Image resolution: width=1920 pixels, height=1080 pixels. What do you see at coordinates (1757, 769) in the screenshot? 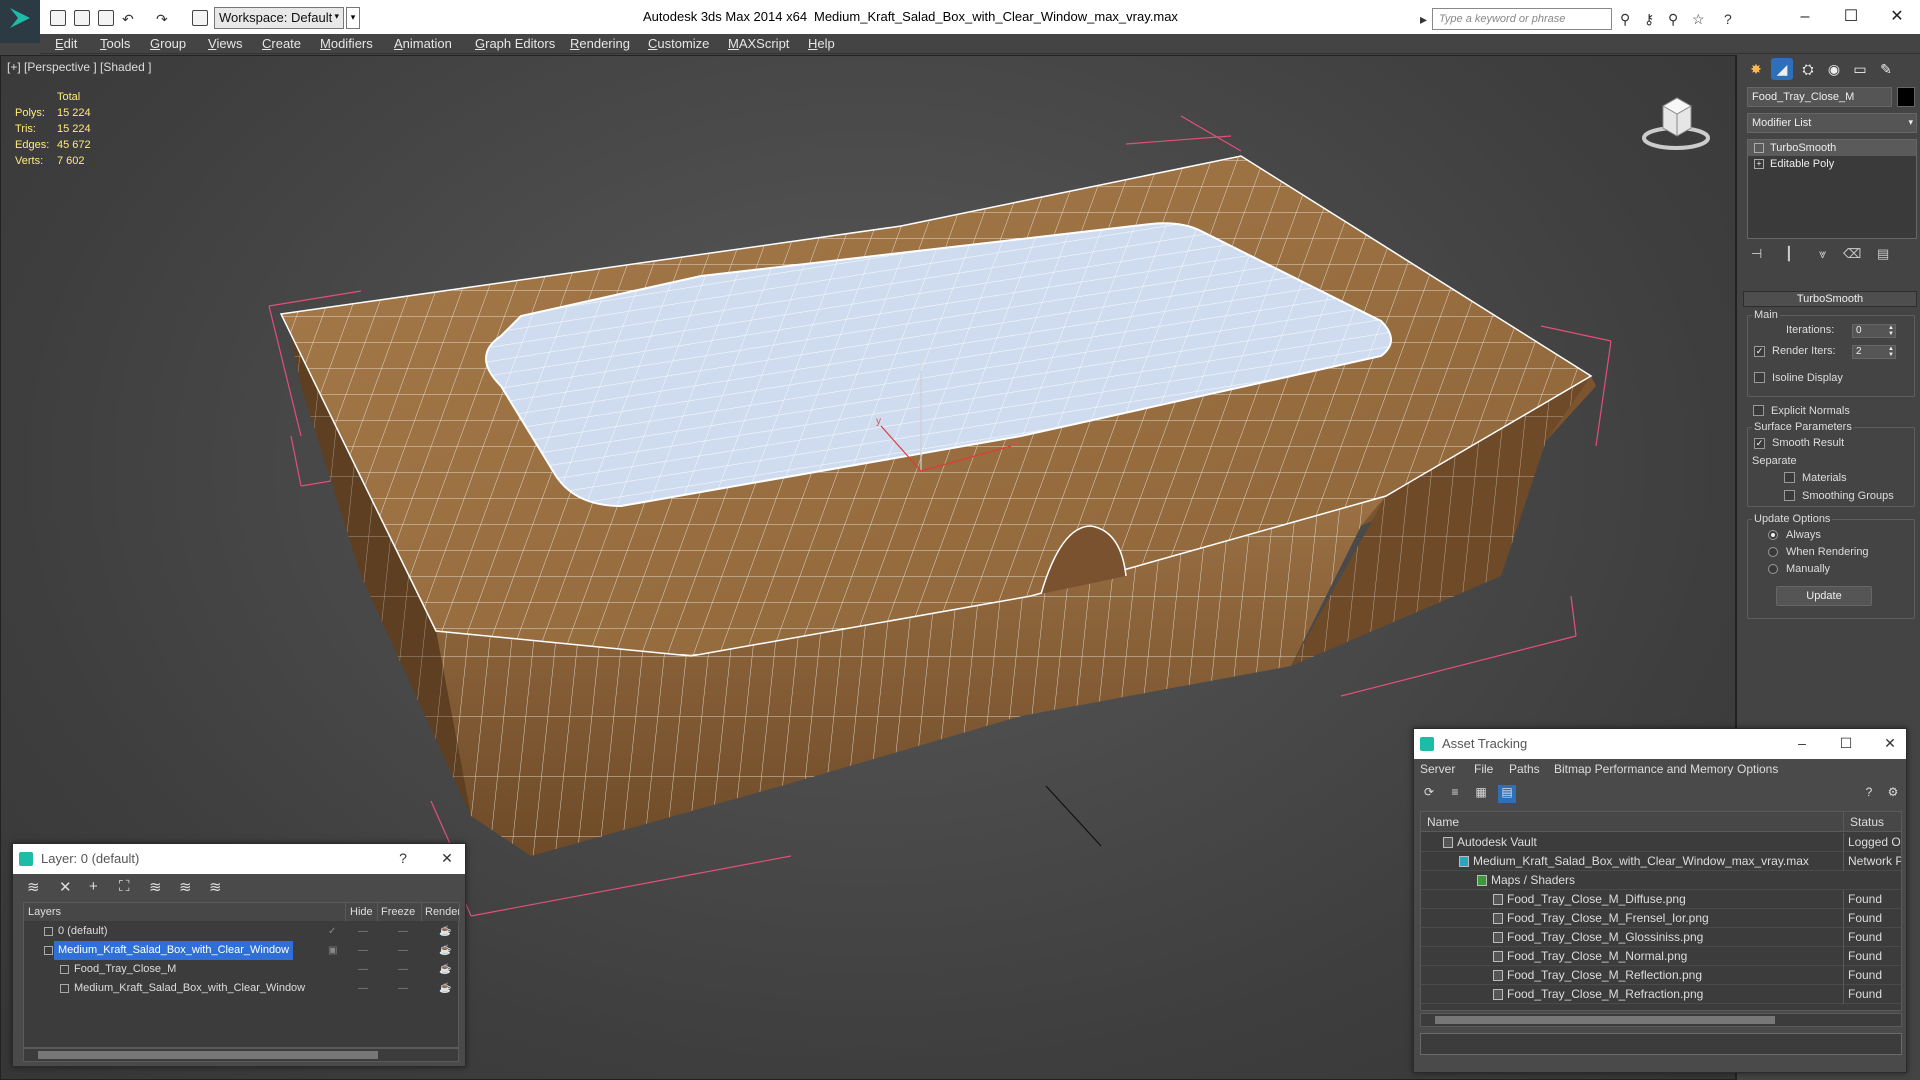
I see `menu-options: Options` at bounding box center [1757, 769].